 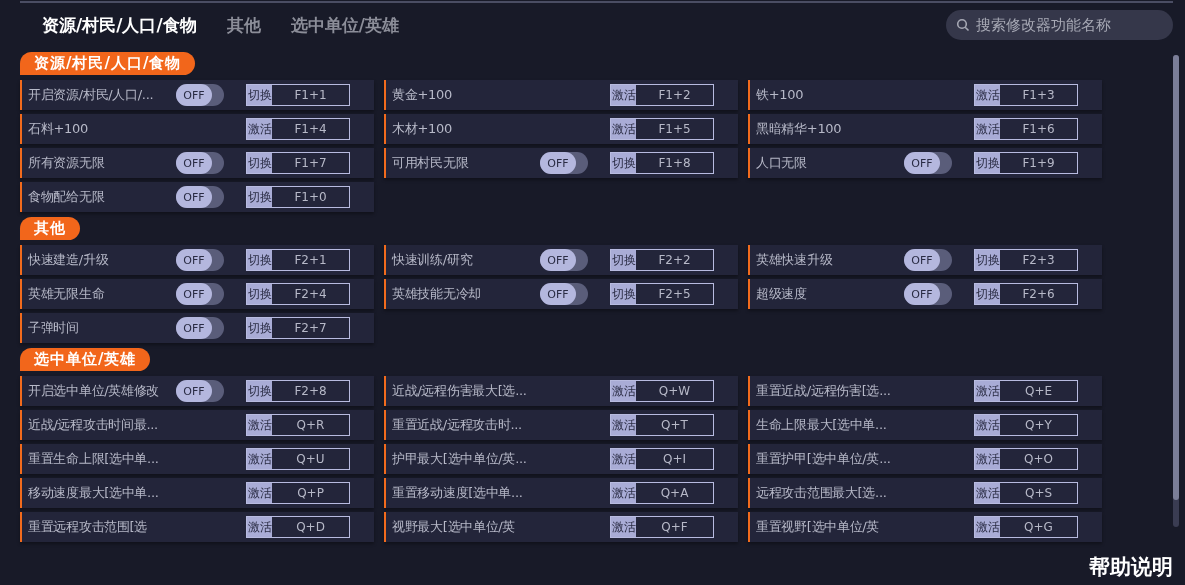 What do you see at coordinates (298, 425) in the screenshot?
I see `hotkey-button: 激活 Q+R` at bounding box center [298, 425].